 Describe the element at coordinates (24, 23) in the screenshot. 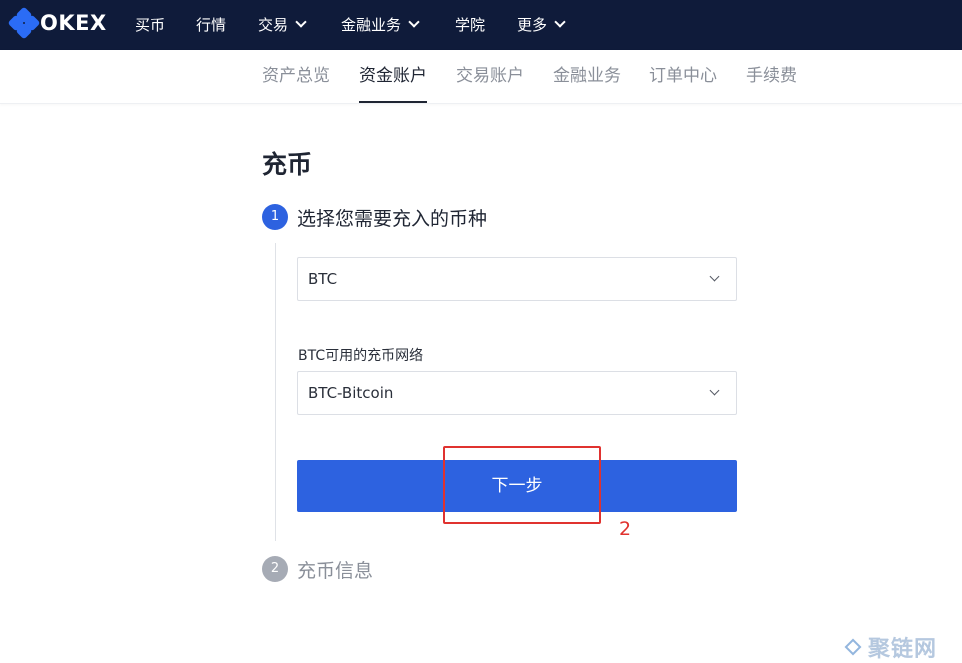

I see `okex-logo-icon` at that location.